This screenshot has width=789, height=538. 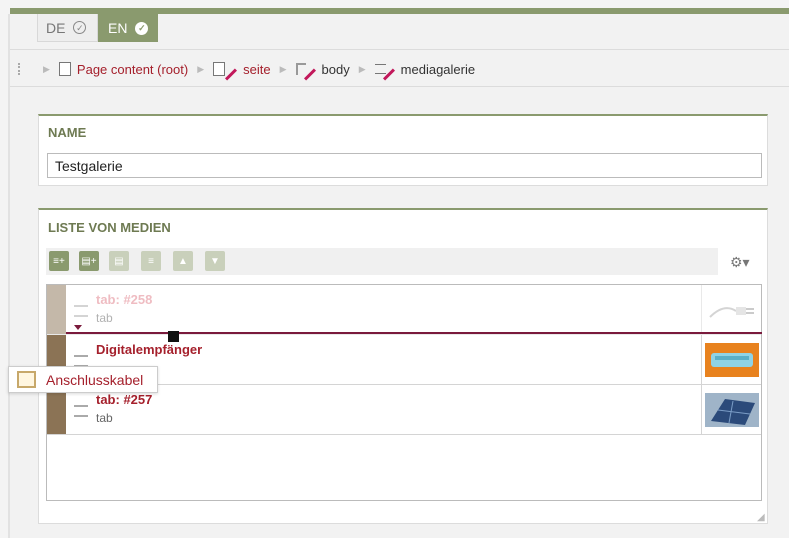 What do you see at coordinates (118, 28) in the screenshot?
I see `language-label: EN` at bounding box center [118, 28].